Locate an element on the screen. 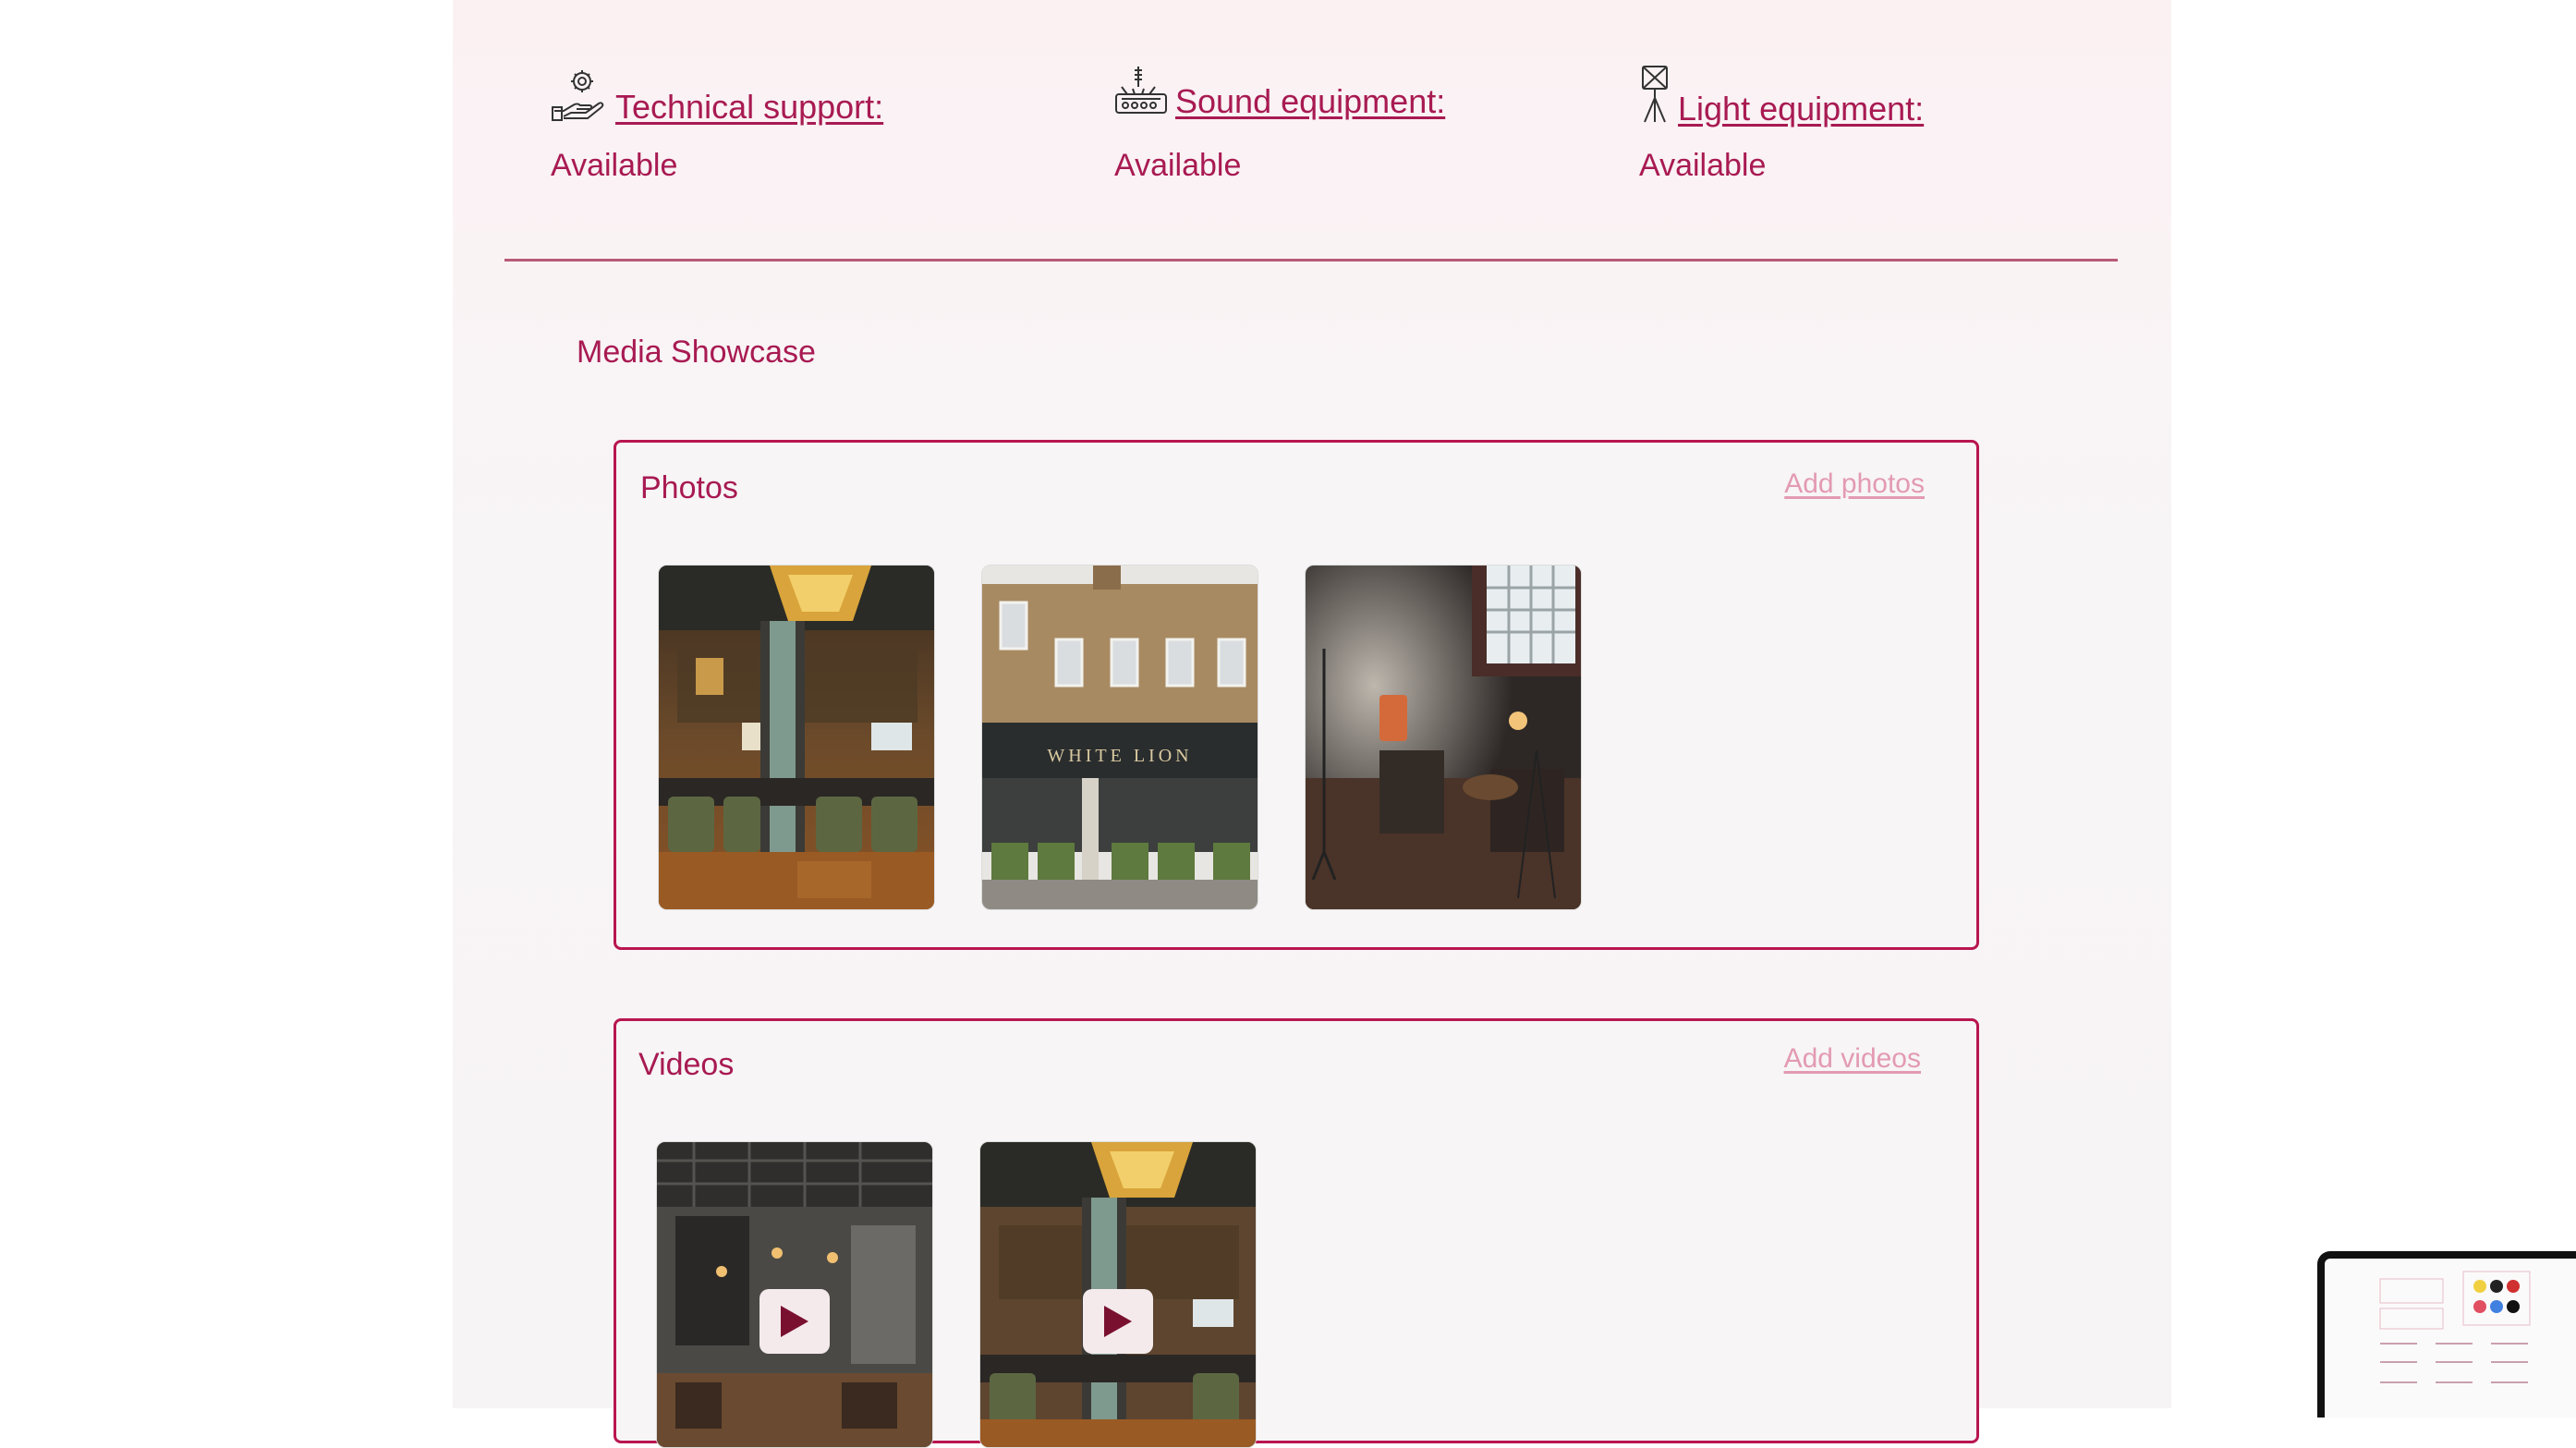 Image resolution: width=2576 pixels, height=1448 pixels. sound-equipment-icon is located at coordinates (1141, 93).